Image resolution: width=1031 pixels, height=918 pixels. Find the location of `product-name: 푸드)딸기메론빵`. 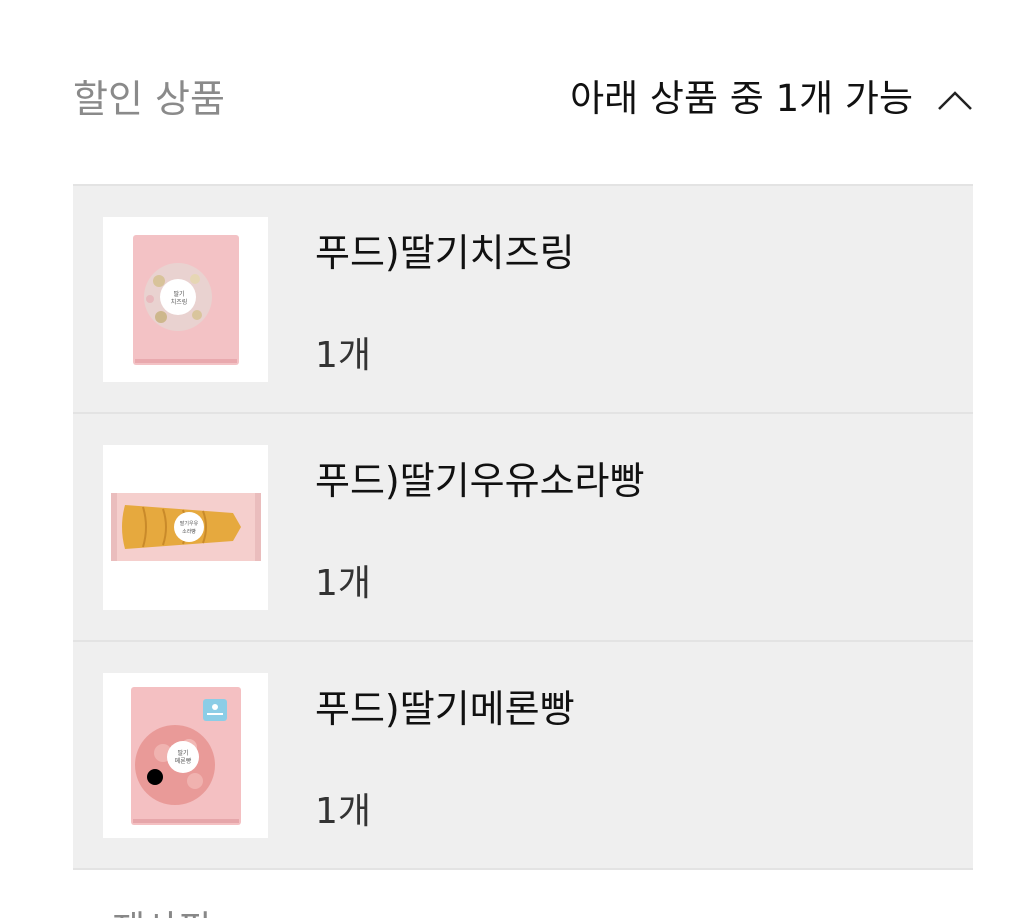

product-name: 푸드)딸기메론빵 is located at coordinates (445, 709).